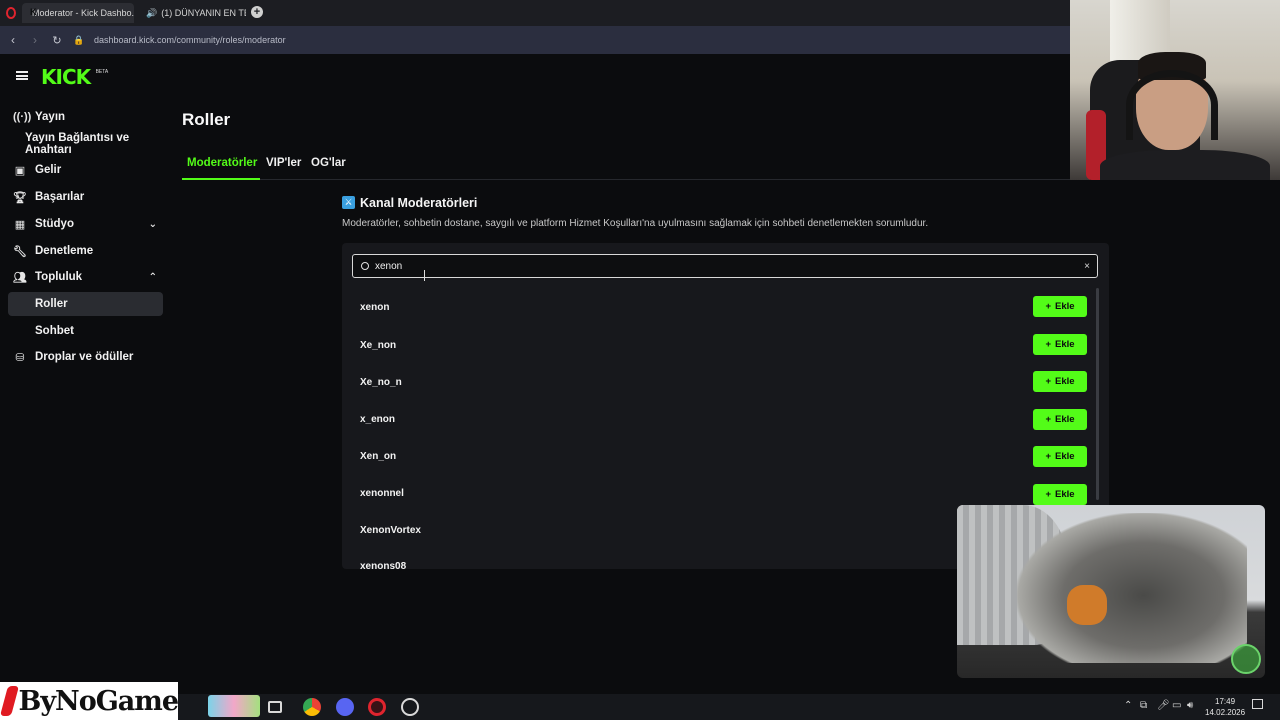  Describe the element at coordinates (153, 224) in the screenshot. I see `chevron-down-icon: ⌄` at that location.